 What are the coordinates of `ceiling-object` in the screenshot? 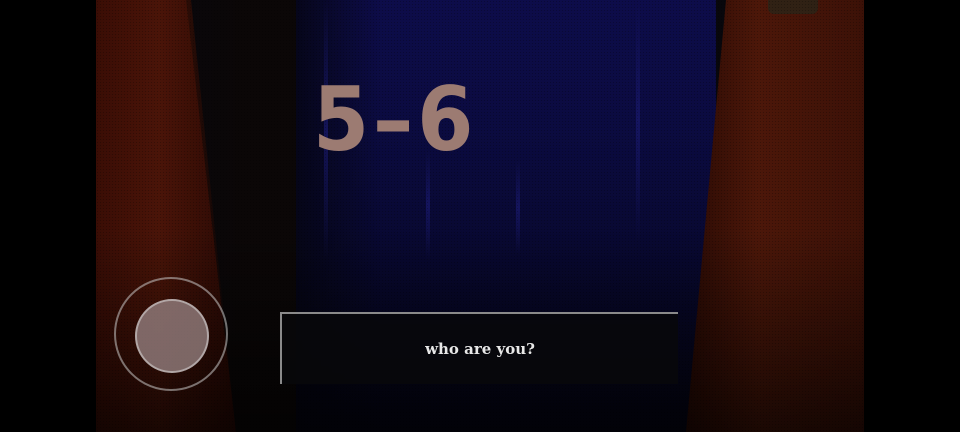 It's located at (793, 7).